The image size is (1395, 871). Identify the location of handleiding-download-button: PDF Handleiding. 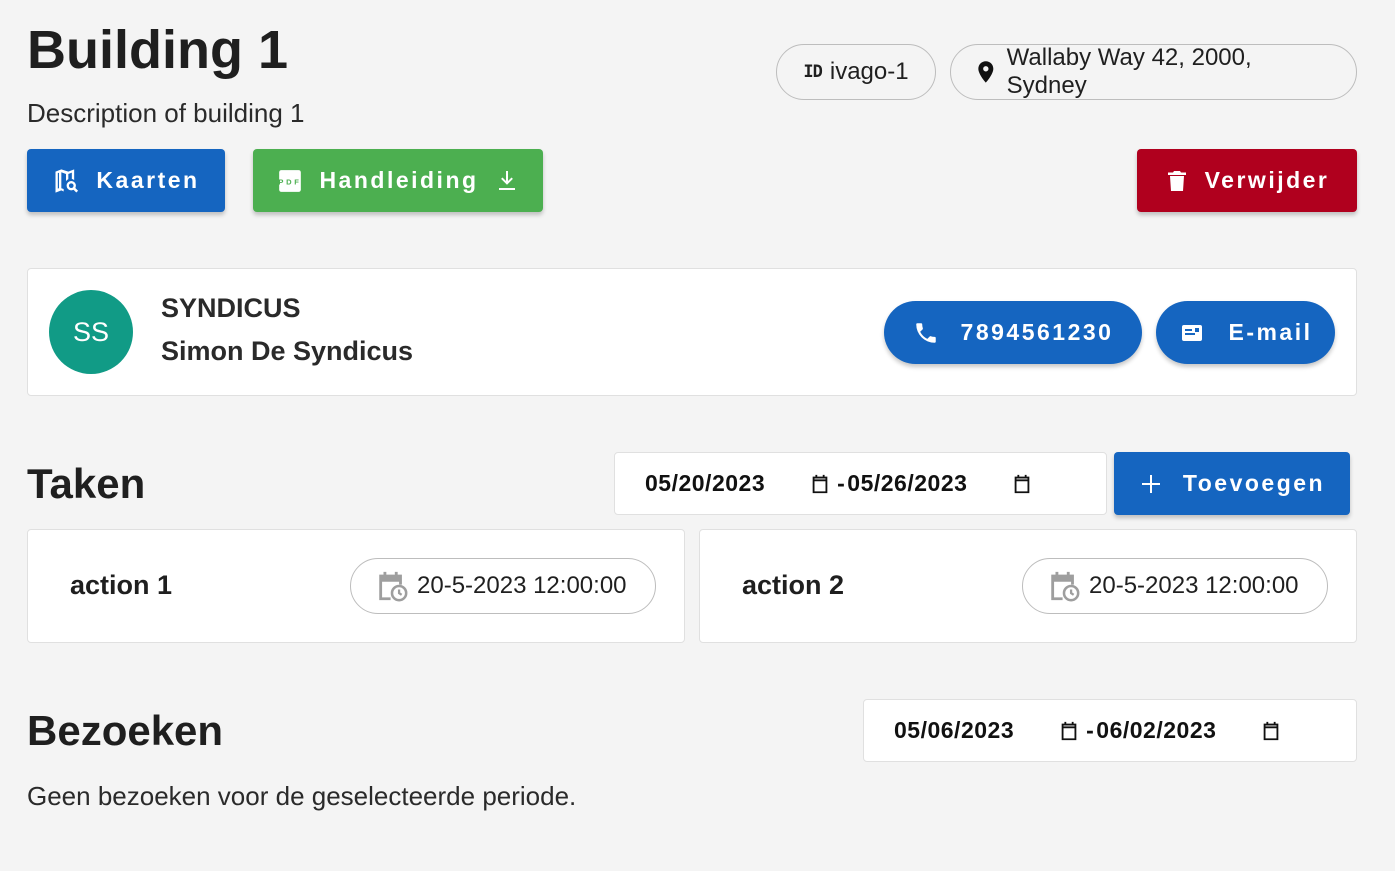
(398, 180).